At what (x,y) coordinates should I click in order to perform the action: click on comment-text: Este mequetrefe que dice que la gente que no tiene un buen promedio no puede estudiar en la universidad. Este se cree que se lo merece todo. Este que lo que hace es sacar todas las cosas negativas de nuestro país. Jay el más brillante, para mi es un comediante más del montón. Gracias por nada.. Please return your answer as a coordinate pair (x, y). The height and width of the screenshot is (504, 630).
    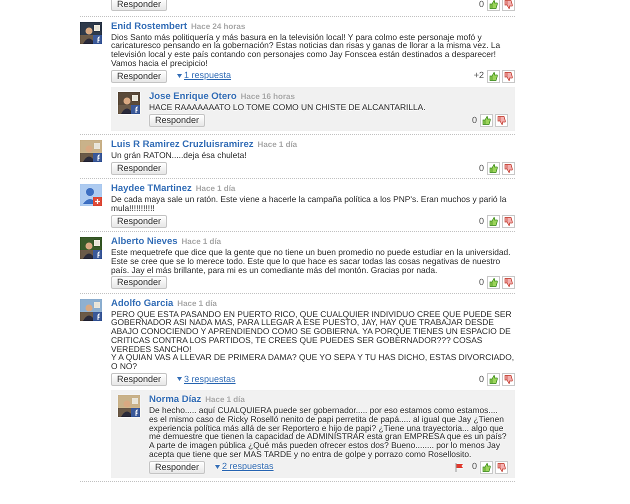
    Looking at the image, I should click on (311, 261).